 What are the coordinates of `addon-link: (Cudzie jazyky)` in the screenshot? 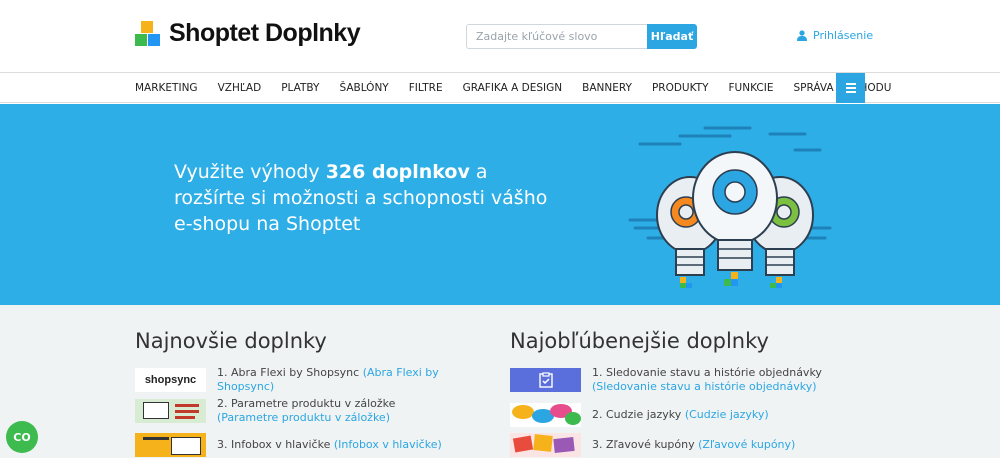 It's located at (727, 414).